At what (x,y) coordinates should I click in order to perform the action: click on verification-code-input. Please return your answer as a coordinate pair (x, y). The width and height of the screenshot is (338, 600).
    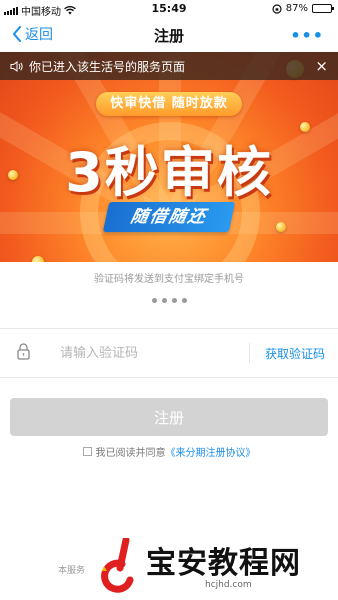
    Looking at the image, I should click on (150, 353).